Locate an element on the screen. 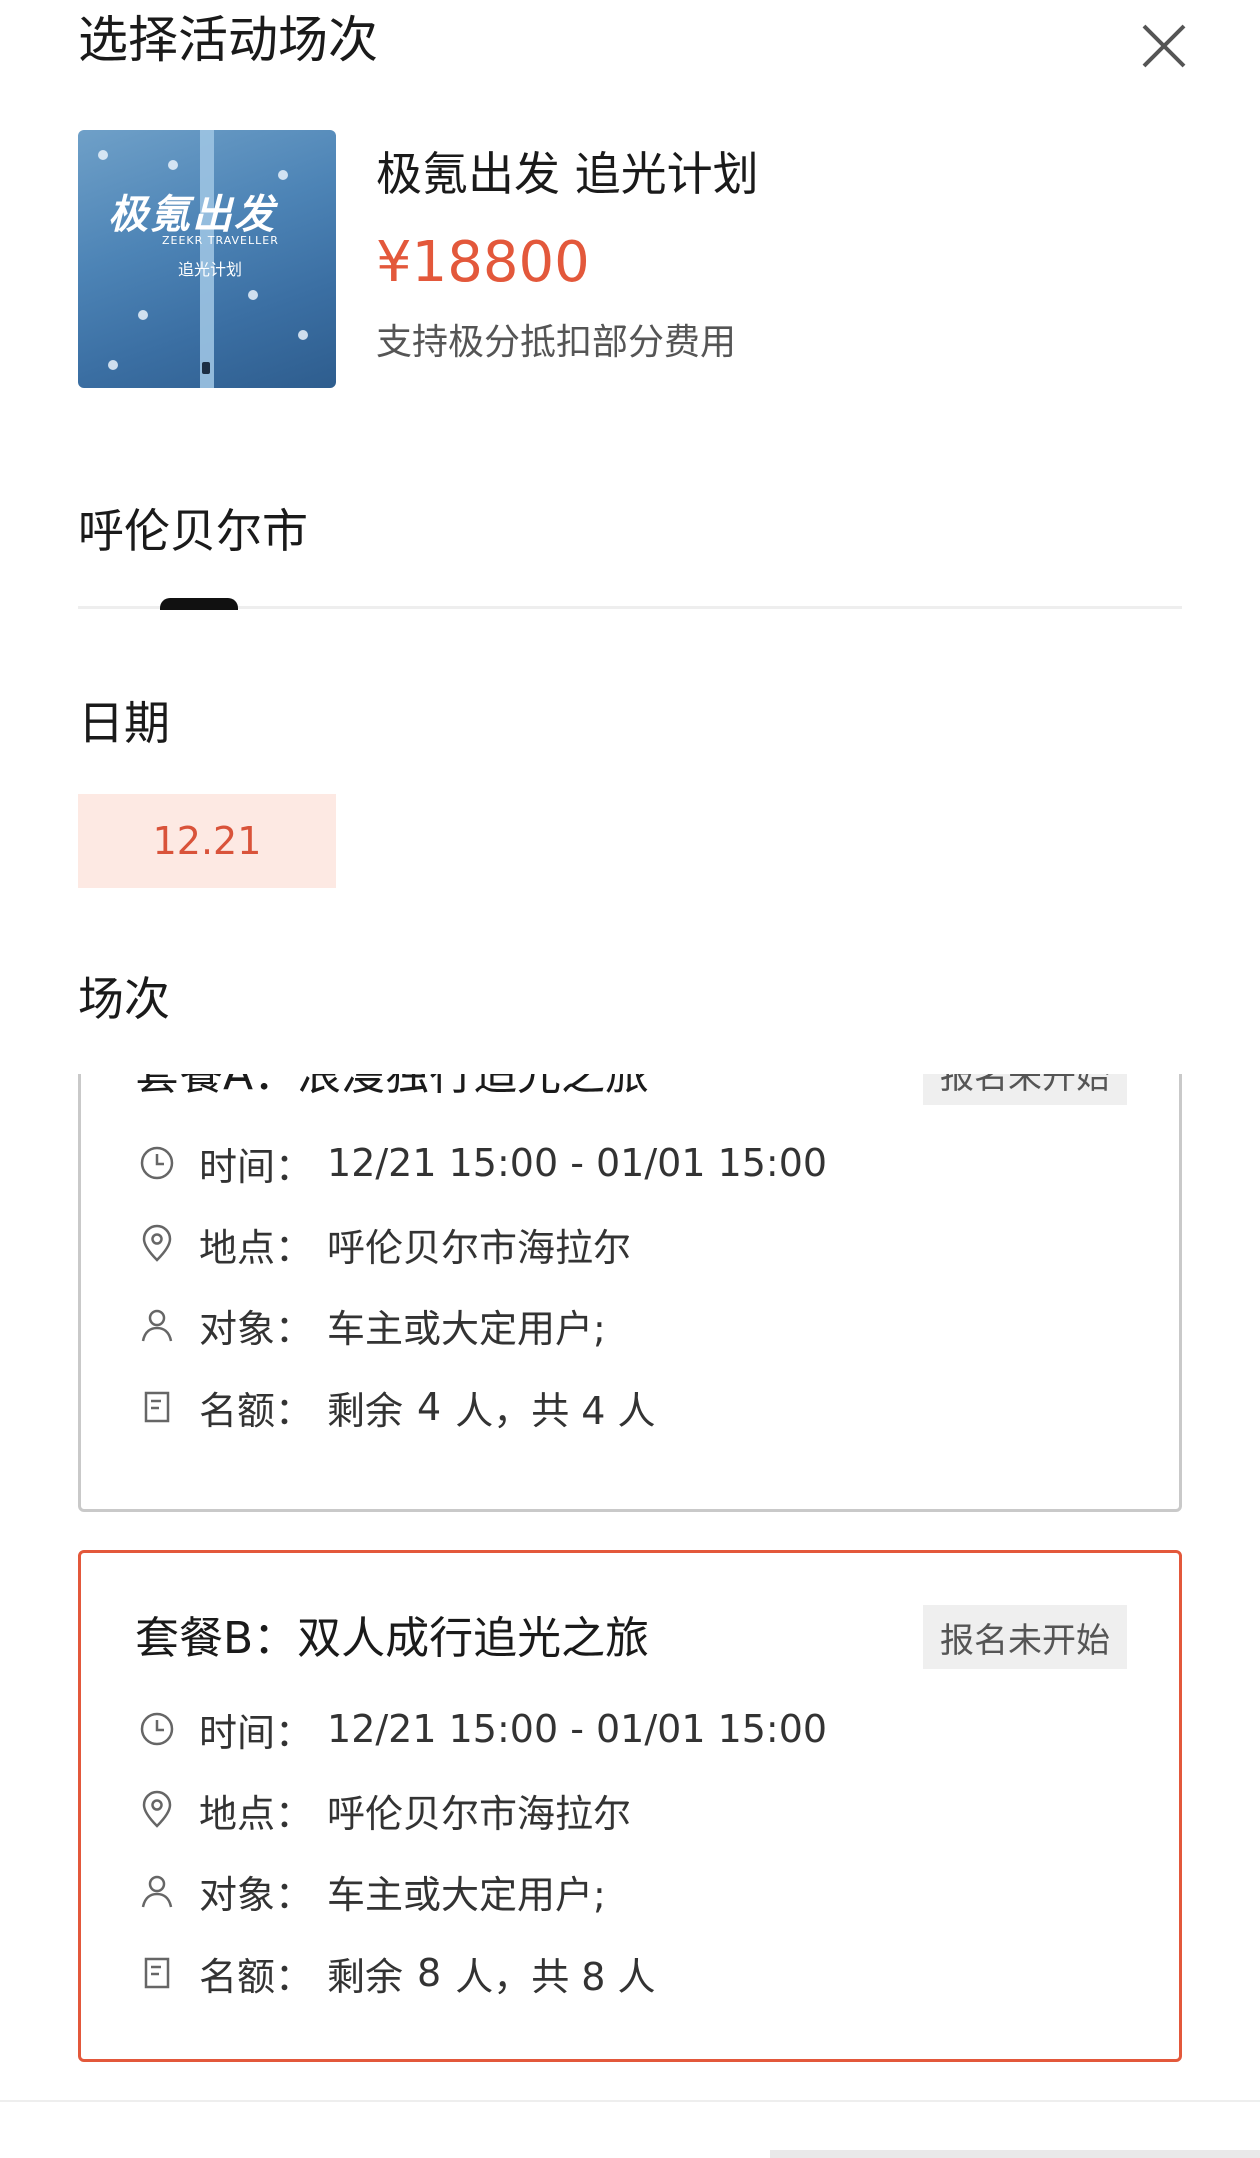 The height and width of the screenshot is (2158, 1260). city-tab: 呼伦贝尔市 is located at coordinates (193, 531).